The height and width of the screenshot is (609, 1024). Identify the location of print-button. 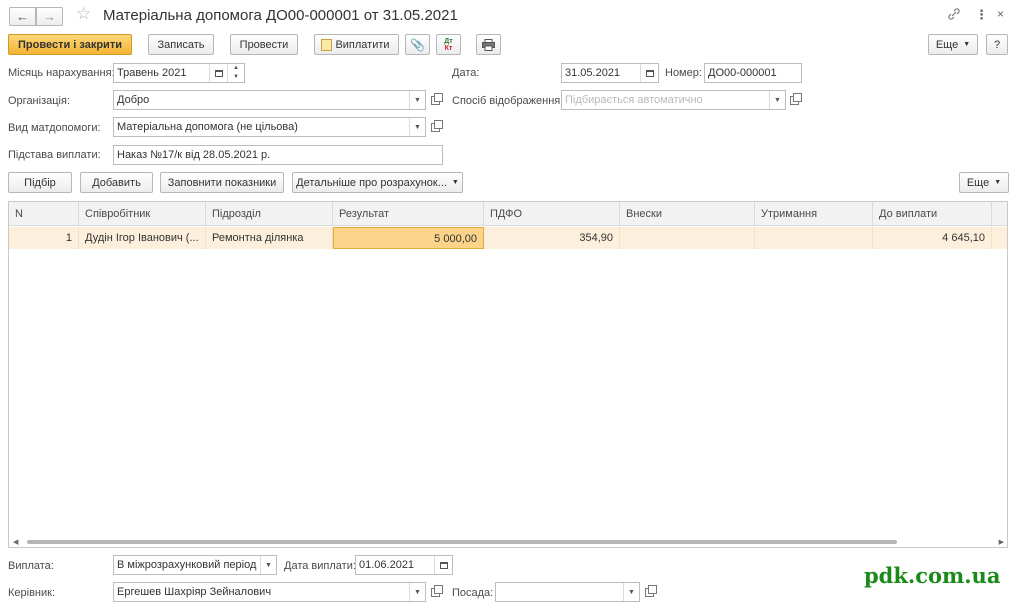
(488, 44).